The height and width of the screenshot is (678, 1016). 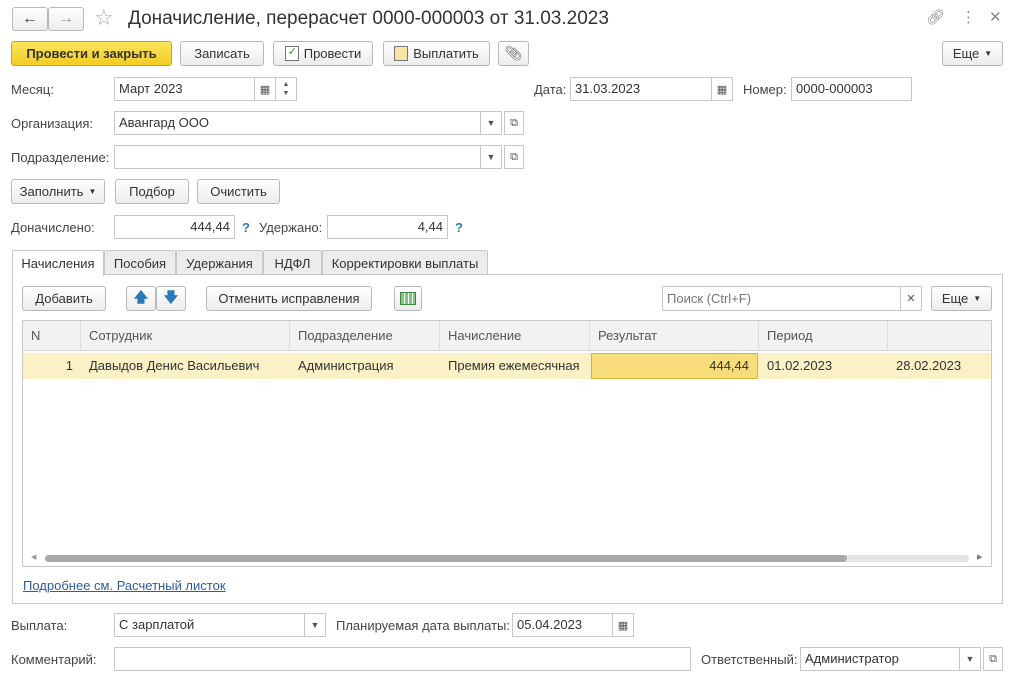 I want to click on organization-open-button: ⧉, so click(x=514, y=123).